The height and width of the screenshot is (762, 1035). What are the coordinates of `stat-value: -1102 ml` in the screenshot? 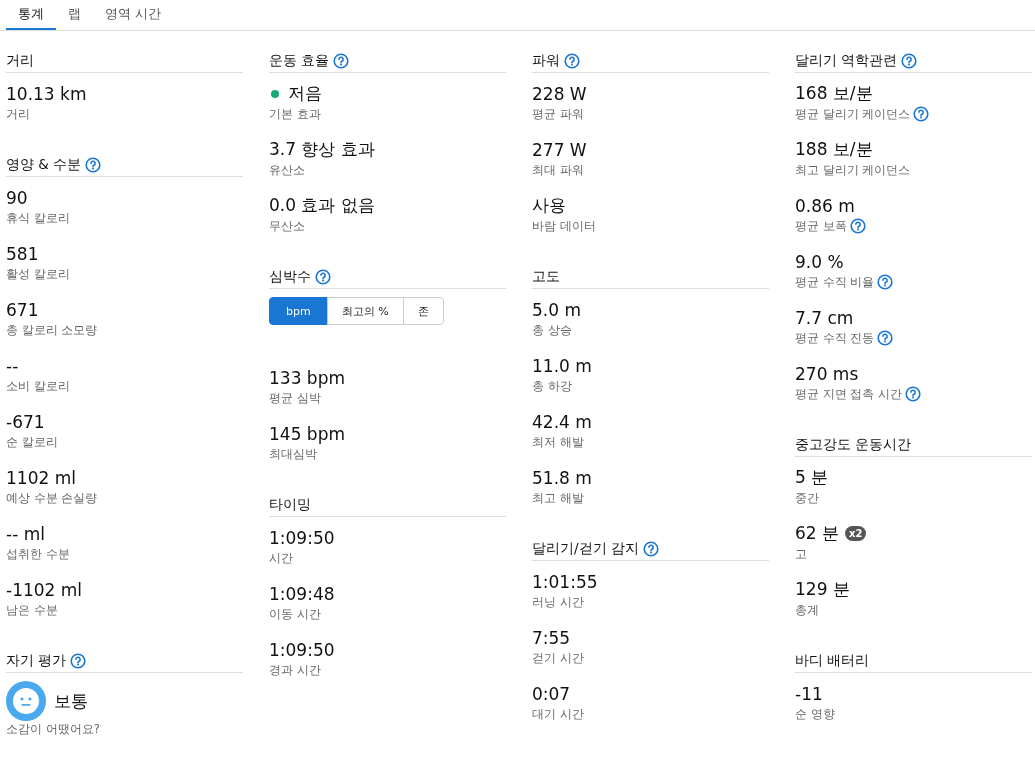 It's located at (44, 589).